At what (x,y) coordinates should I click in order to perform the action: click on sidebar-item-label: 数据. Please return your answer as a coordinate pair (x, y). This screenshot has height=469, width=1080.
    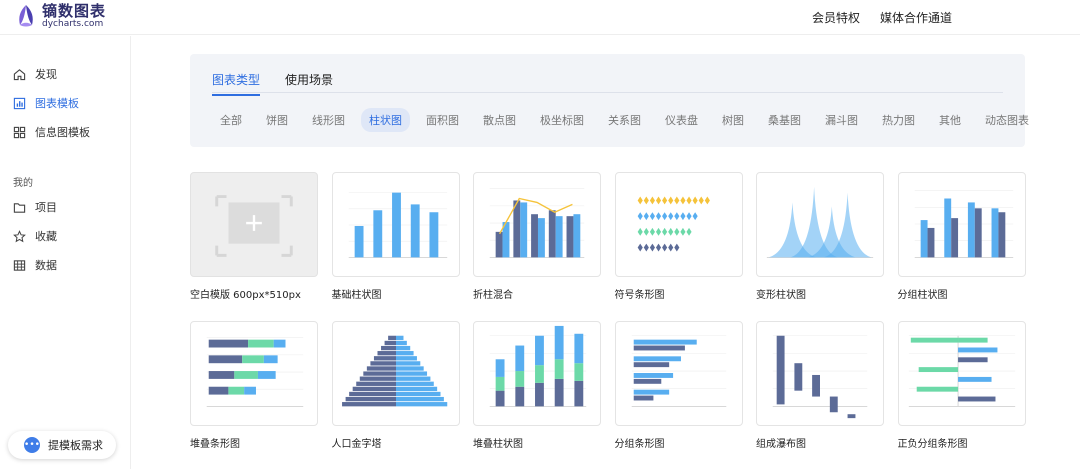
    Looking at the image, I should click on (46, 265).